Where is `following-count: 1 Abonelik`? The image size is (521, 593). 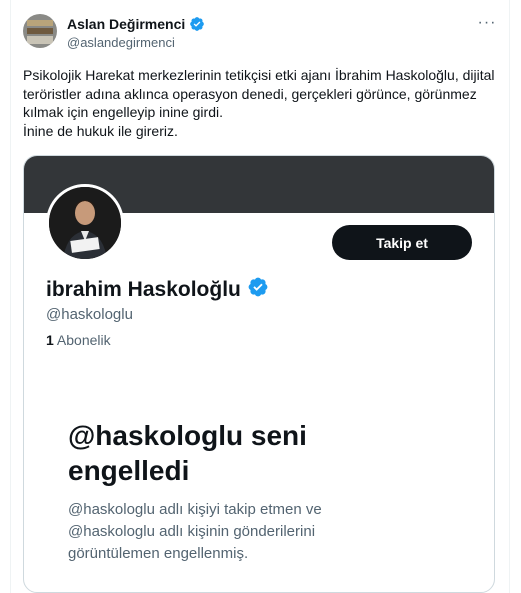 following-count: 1 Abonelik is located at coordinates (78, 340).